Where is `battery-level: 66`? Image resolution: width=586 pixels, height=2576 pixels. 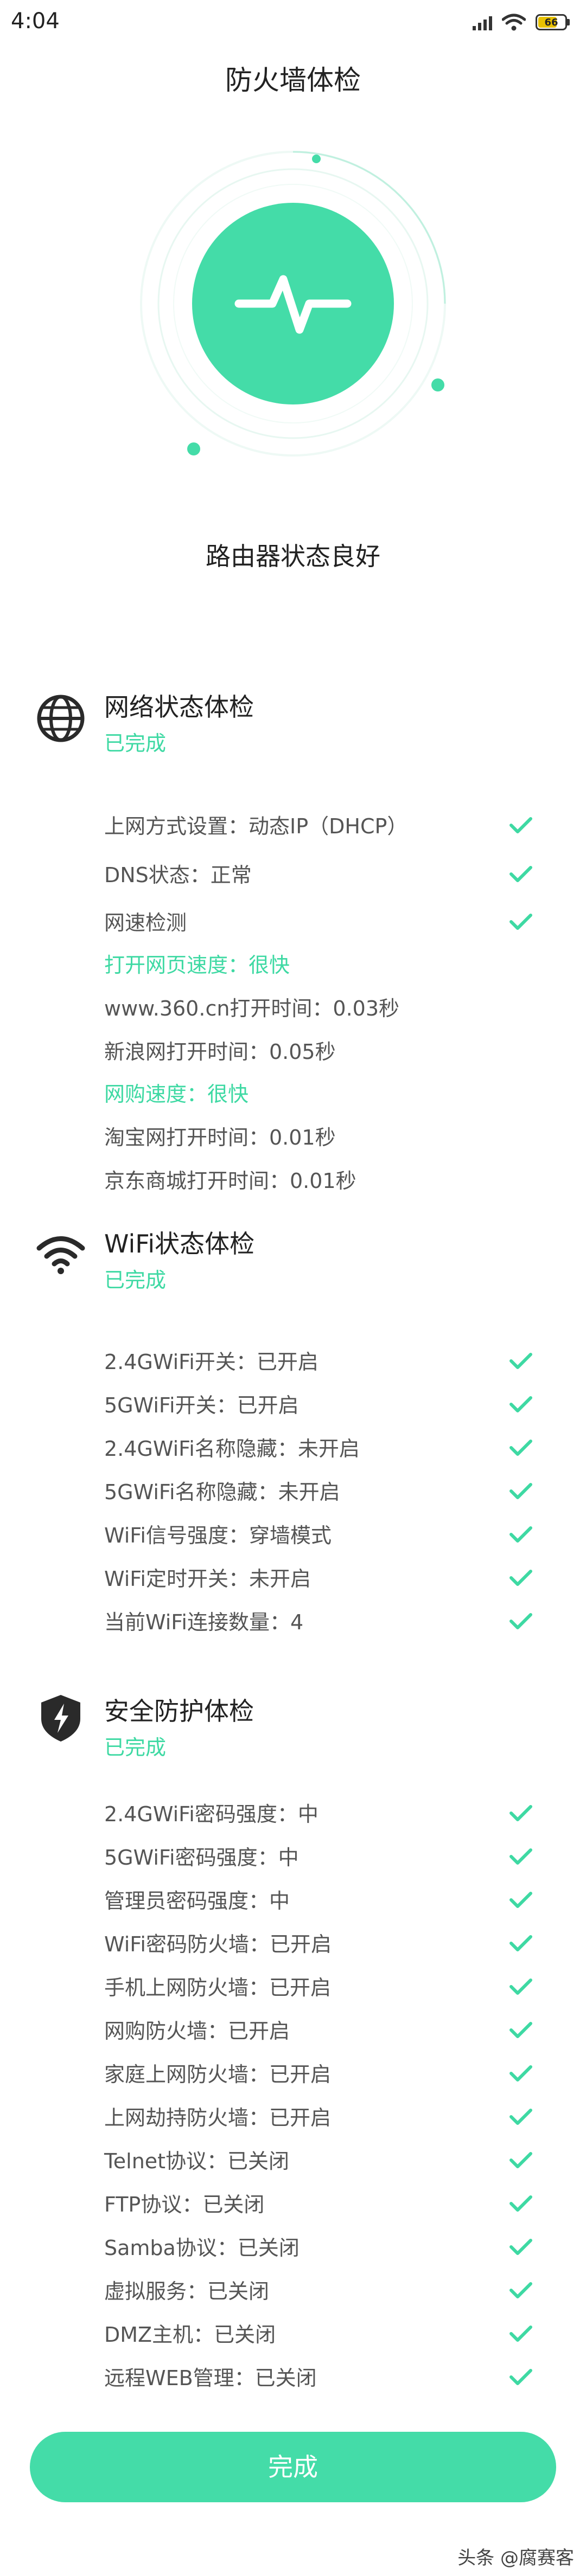
battery-level: 66 is located at coordinates (551, 22).